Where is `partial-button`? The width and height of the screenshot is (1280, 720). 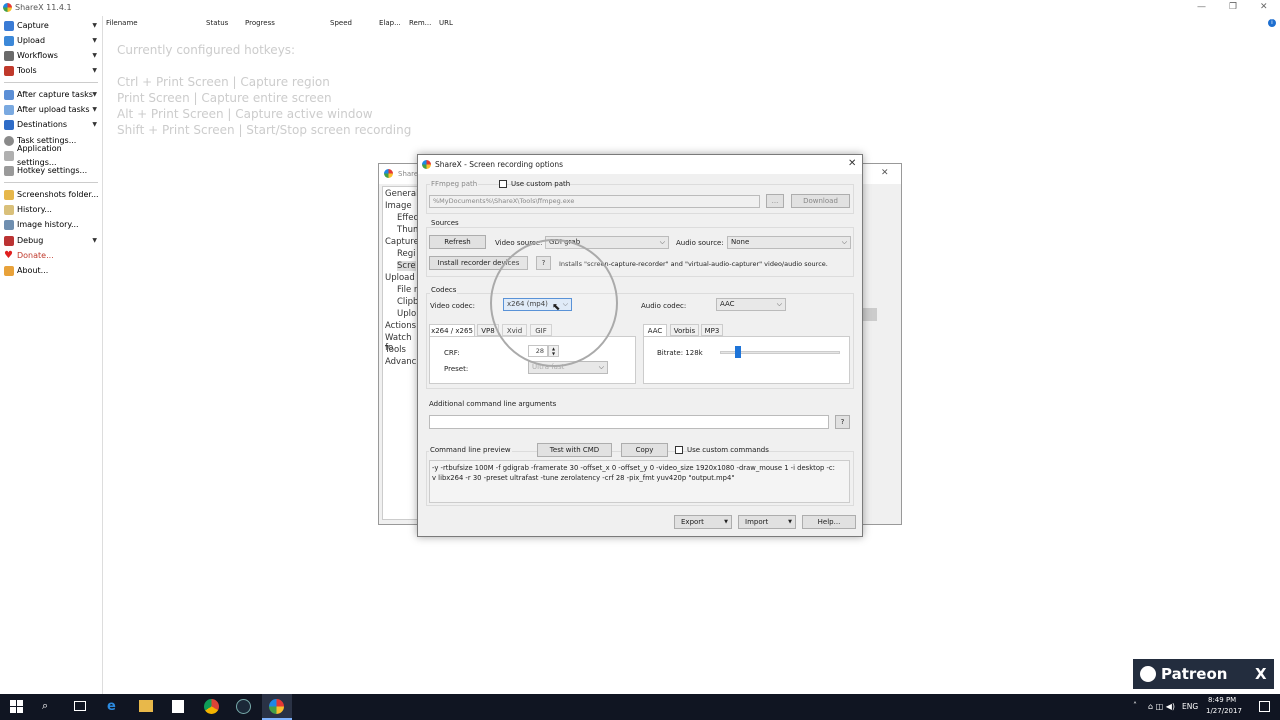
partial-button is located at coordinates (870, 314).